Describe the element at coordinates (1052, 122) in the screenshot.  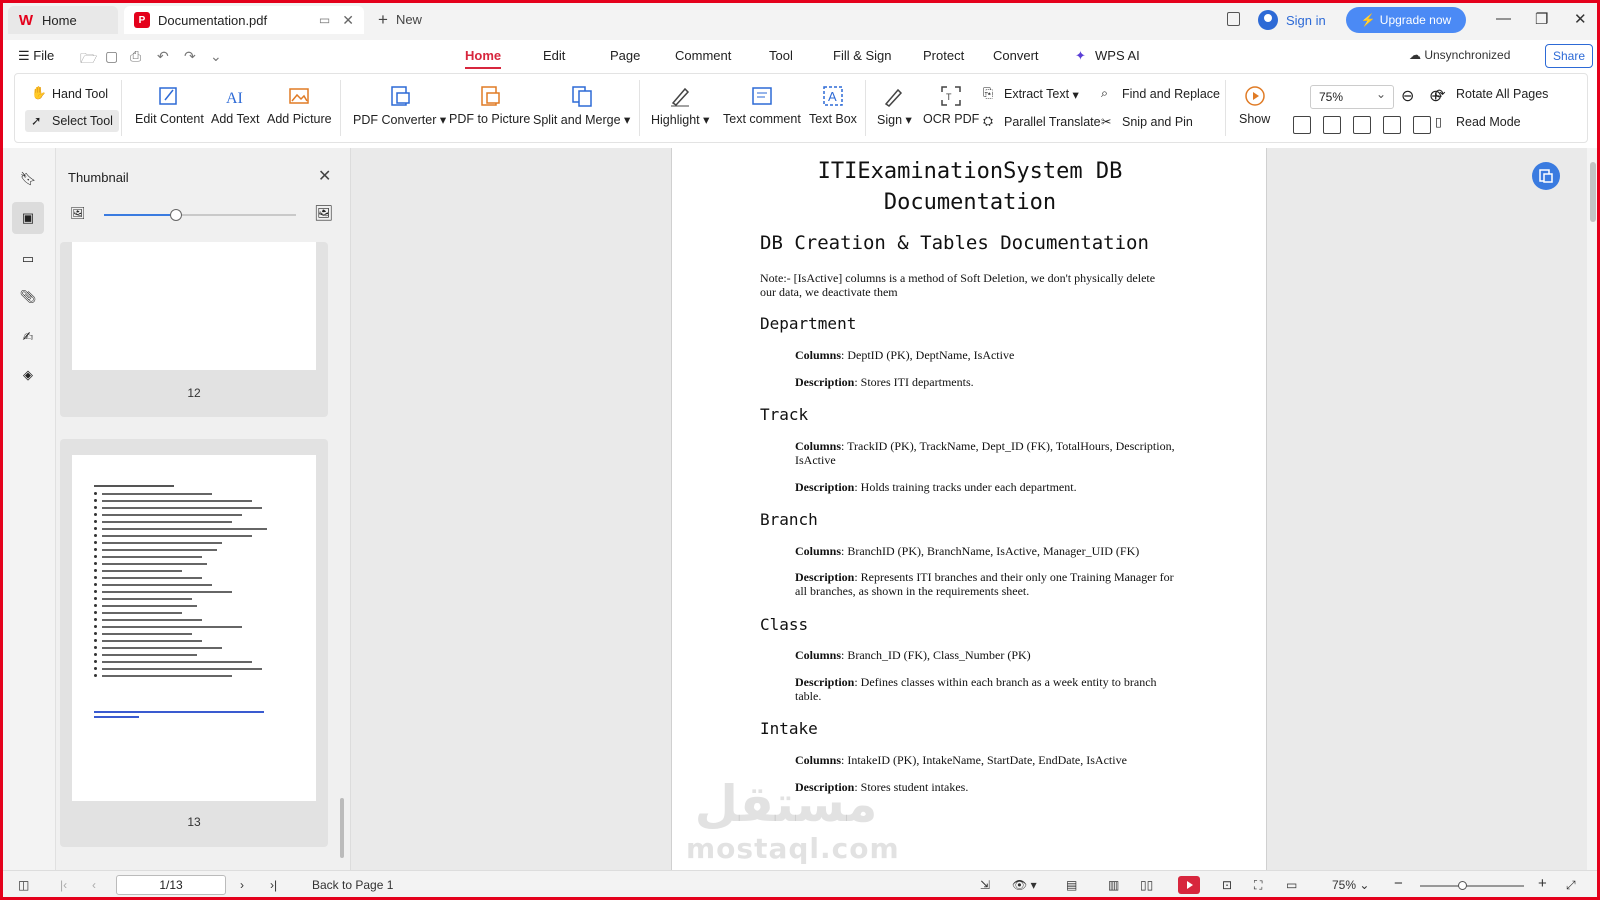
I see `parallel-translate-label: Parallel Translate` at that location.